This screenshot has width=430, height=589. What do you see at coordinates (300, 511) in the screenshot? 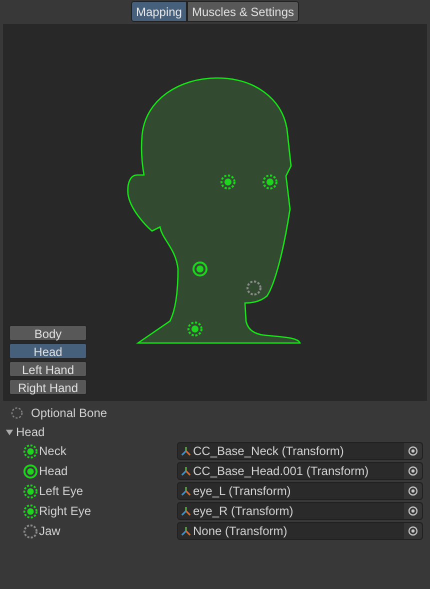
I see `object-field: eye_R (Transform)` at bounding box center [300, 511].